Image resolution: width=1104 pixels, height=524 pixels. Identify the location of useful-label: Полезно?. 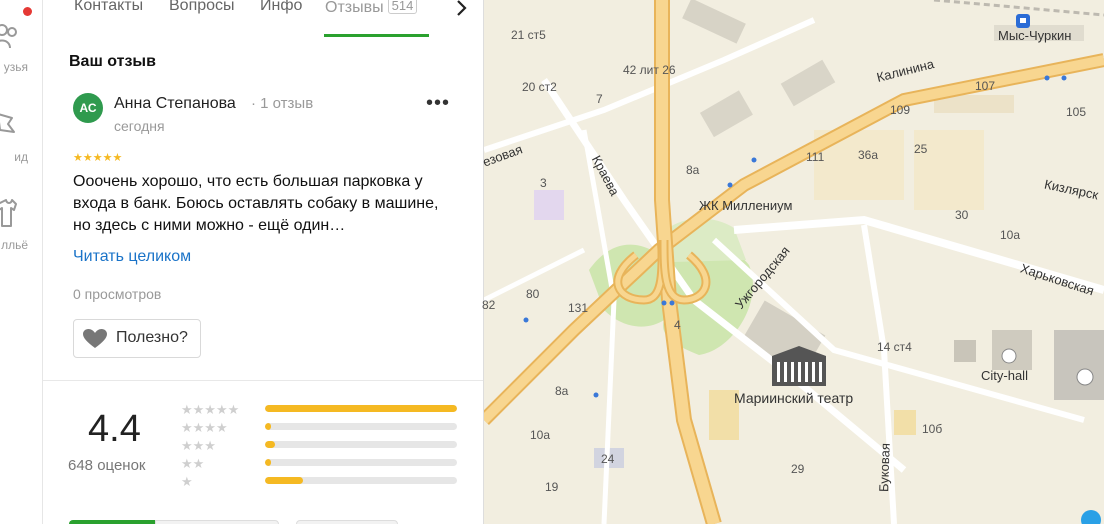
(152, 337).